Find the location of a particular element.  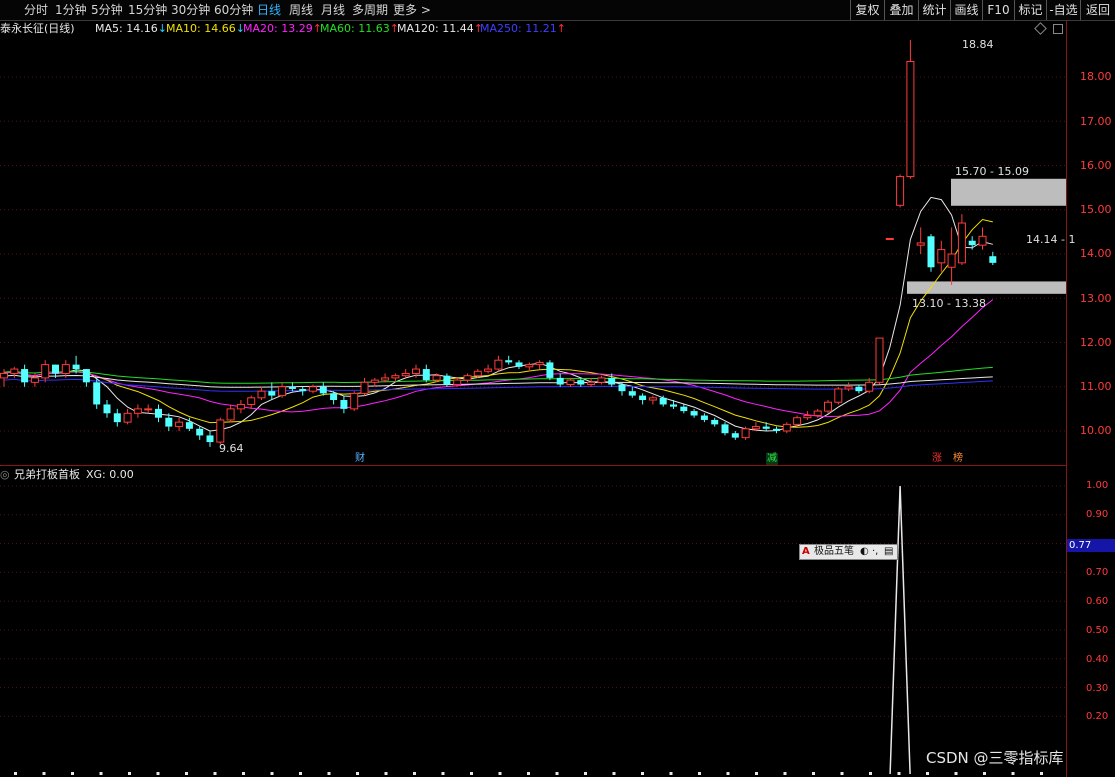

sub-indicator-name: 兄弟打板首板 is located at coordinates (47, 475).